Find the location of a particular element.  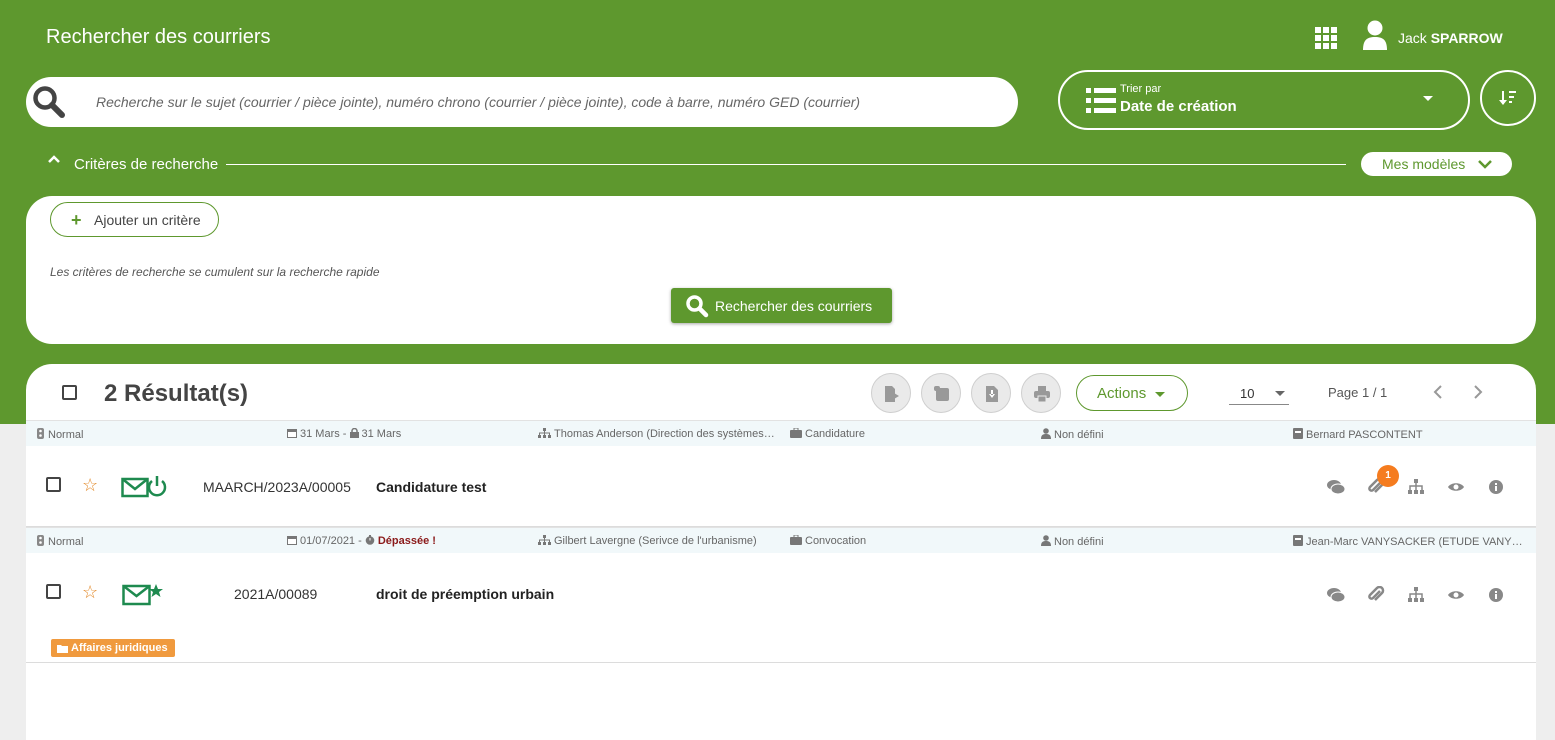

sender: Bernard PASCONTENT is located at coordinates (1412, 434).